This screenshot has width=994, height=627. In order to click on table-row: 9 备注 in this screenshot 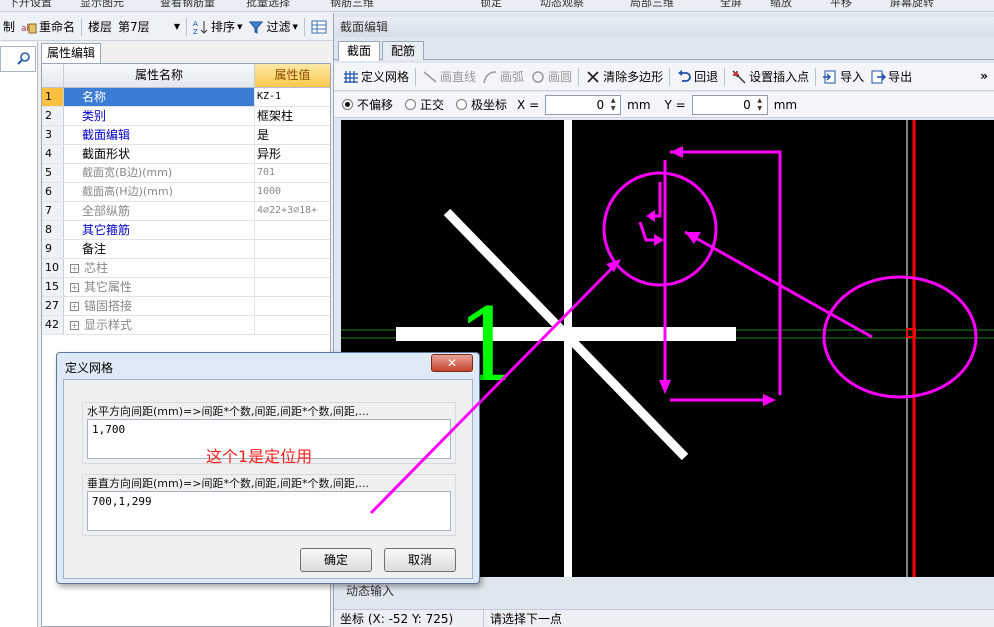, I will do `click(186, 249)`.